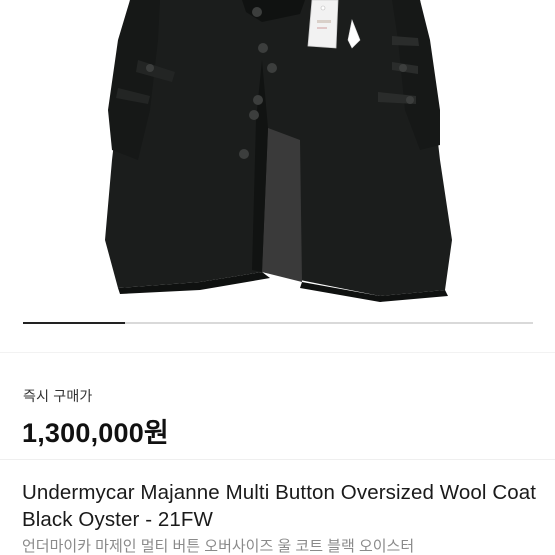 The width and height of the screenshot is (555, 555). Describe the element at coordinates (218, 546) in the screenshot. I see `product-title-korean: 언더마이카 마제인 멀티 버튼 오버사이즈 울 코트 블랙 오이스터` at that location.